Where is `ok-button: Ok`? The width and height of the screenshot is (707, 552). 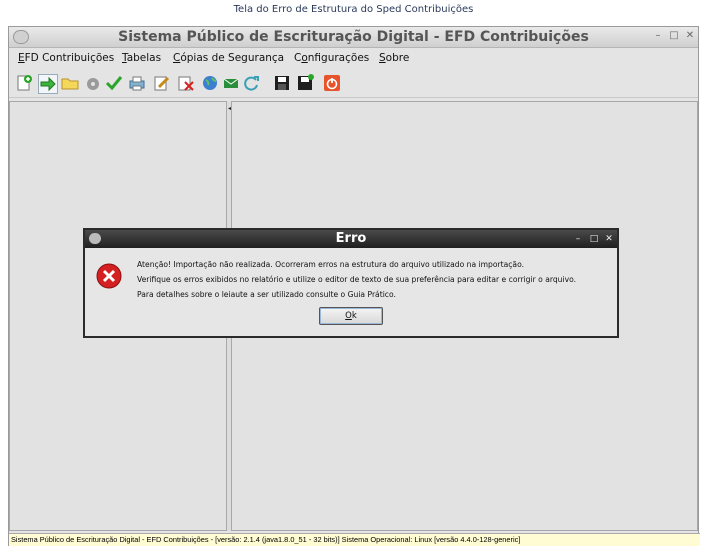 ok-button: Ok is located at coordinates (351, 316).